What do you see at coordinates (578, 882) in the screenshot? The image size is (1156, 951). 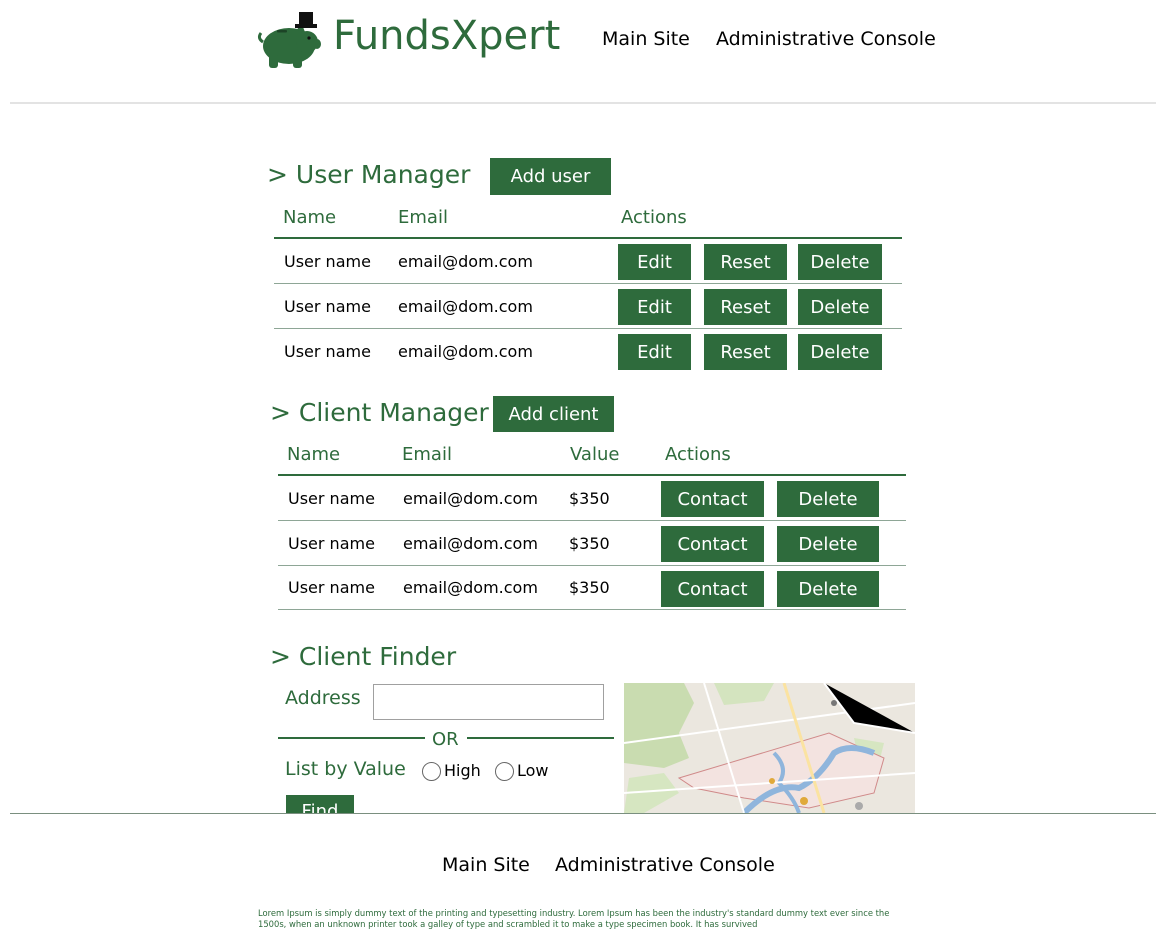 I see `footer` at bounding box center [578, 882].